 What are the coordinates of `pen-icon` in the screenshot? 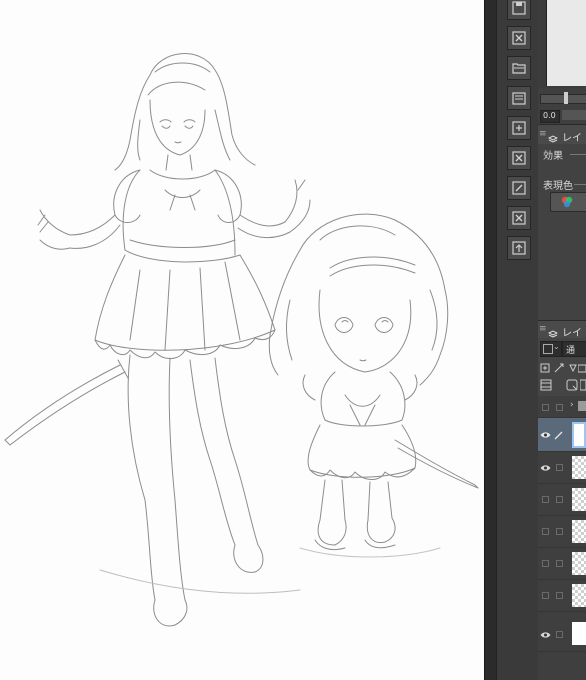 It's located at (558, 435).